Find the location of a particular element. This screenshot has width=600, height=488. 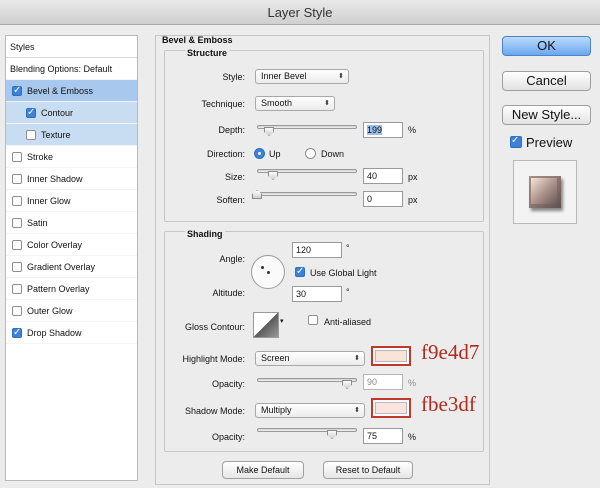

style-item-satin: Satin is located at coordinates (71, 223).